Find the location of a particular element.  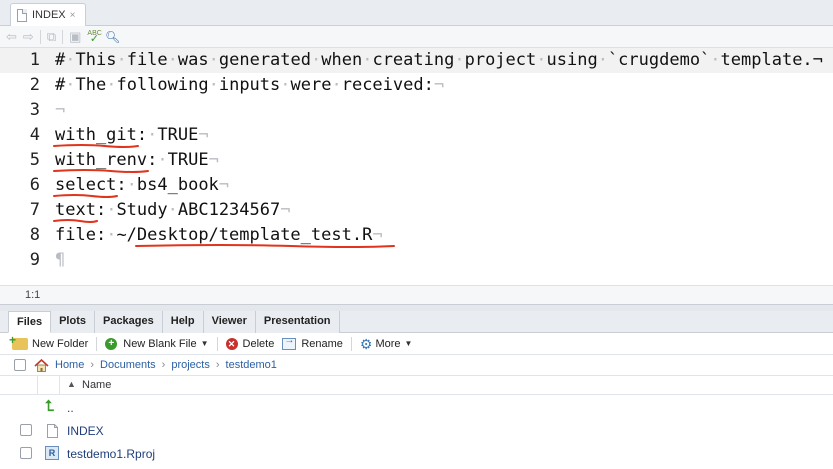

tab-plots: Plots is located at coordinates (73, 322).